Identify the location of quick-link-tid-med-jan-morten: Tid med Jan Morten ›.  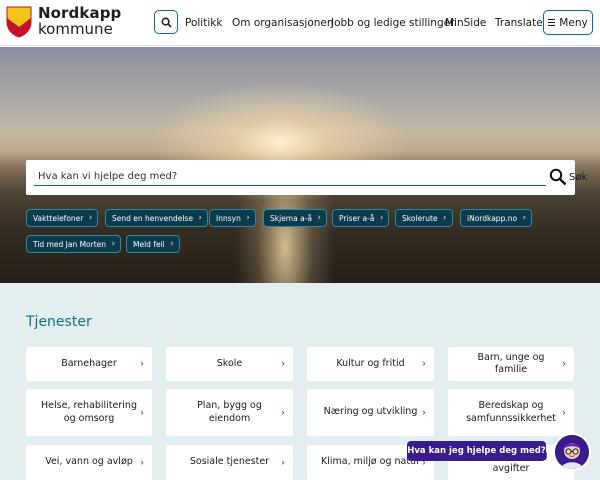
(74, 244).